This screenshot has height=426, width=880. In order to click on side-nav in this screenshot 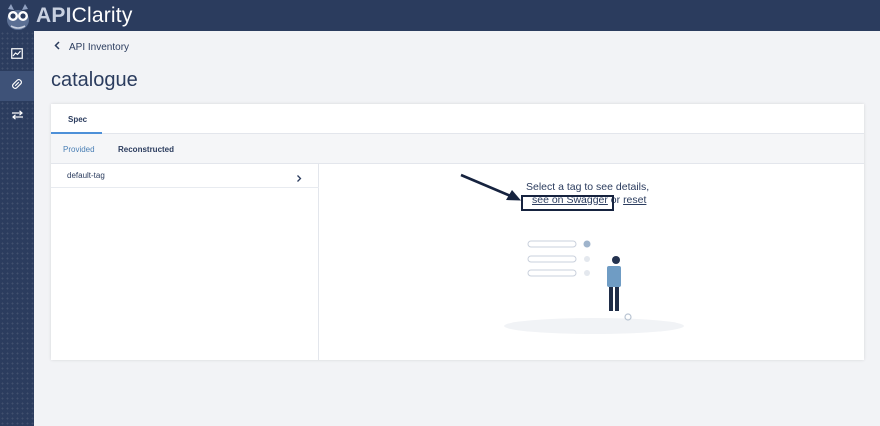, I will do `click(17, 228)`.